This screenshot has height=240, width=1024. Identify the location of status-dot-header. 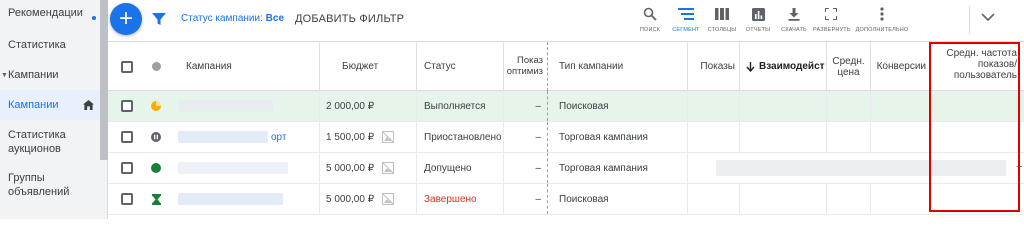
(156, 66).